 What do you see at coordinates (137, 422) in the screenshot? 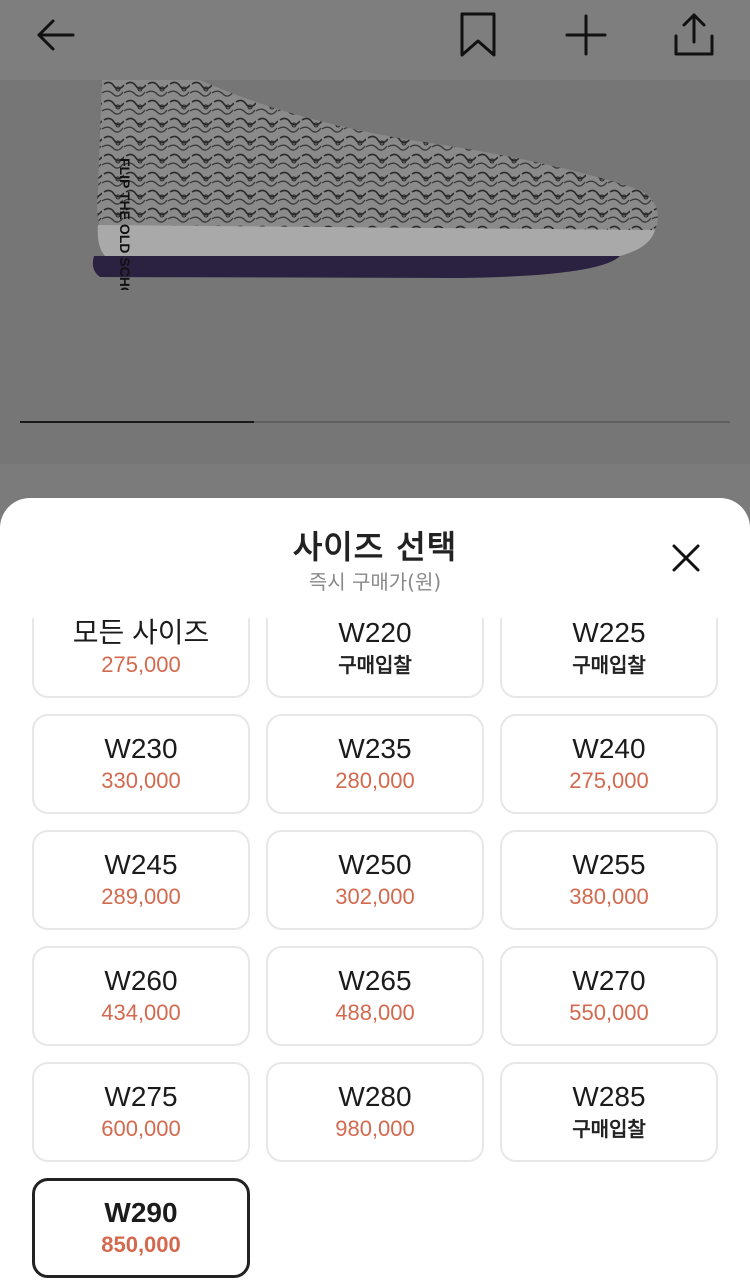
I see `gallery-progress-indicator` at bounding box center [137, 422].